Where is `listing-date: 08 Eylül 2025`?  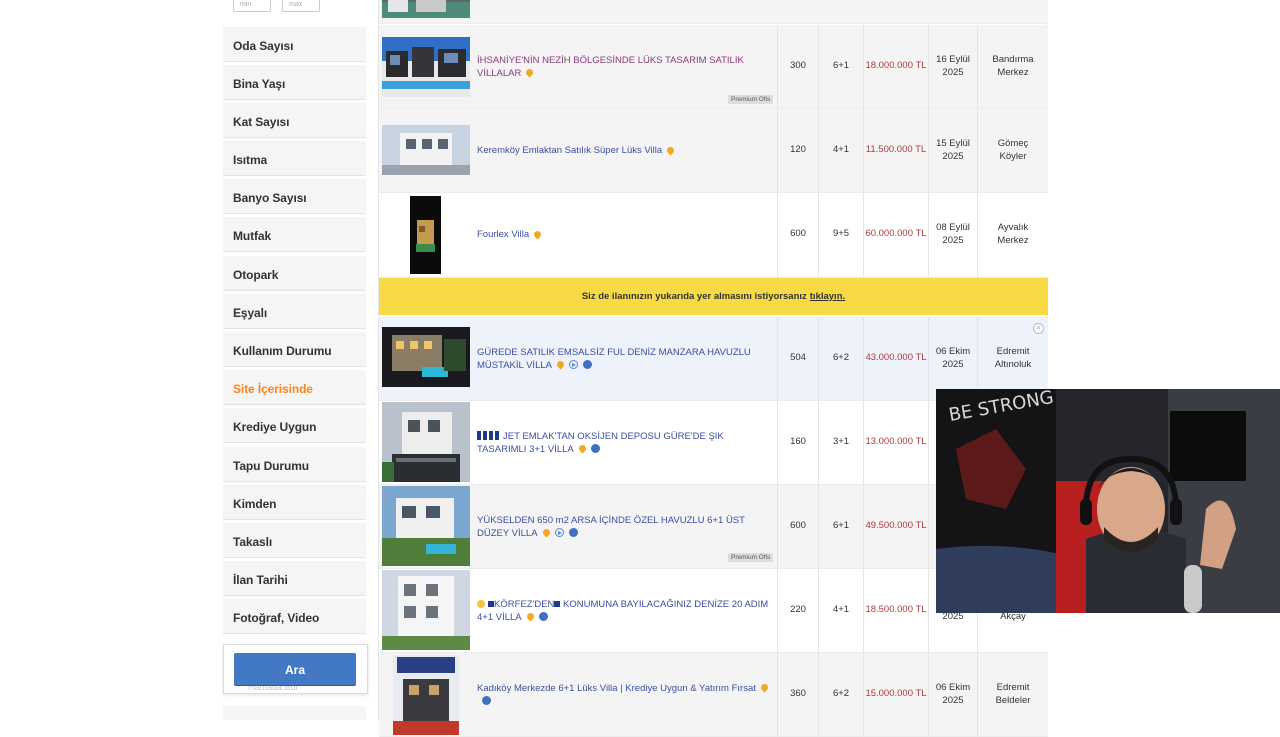
listing-date: 08 Eylül 2025 is located at coordinates (953, 234).